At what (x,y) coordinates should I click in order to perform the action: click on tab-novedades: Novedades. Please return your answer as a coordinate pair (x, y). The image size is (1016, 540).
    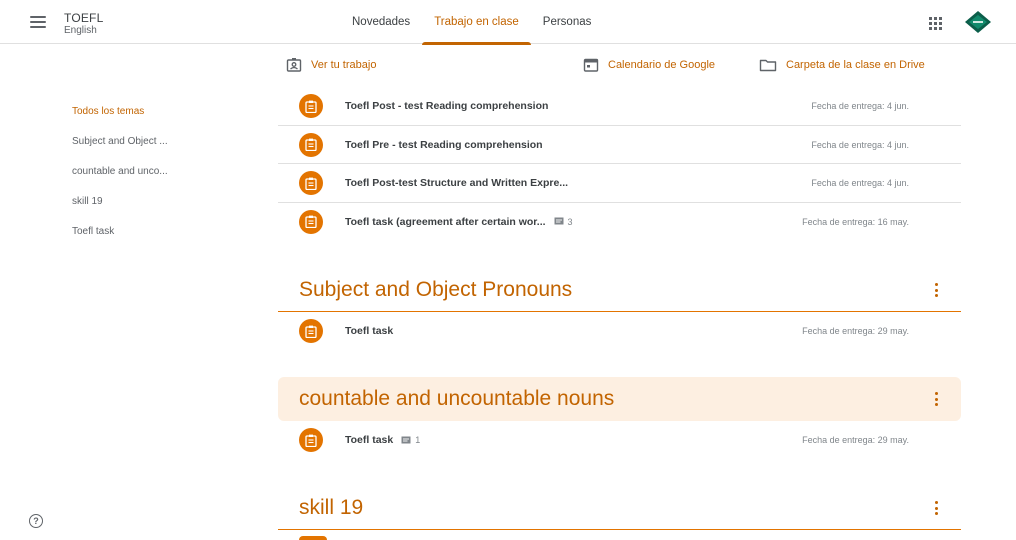
    Looking at the image, I should click on (381, 22).